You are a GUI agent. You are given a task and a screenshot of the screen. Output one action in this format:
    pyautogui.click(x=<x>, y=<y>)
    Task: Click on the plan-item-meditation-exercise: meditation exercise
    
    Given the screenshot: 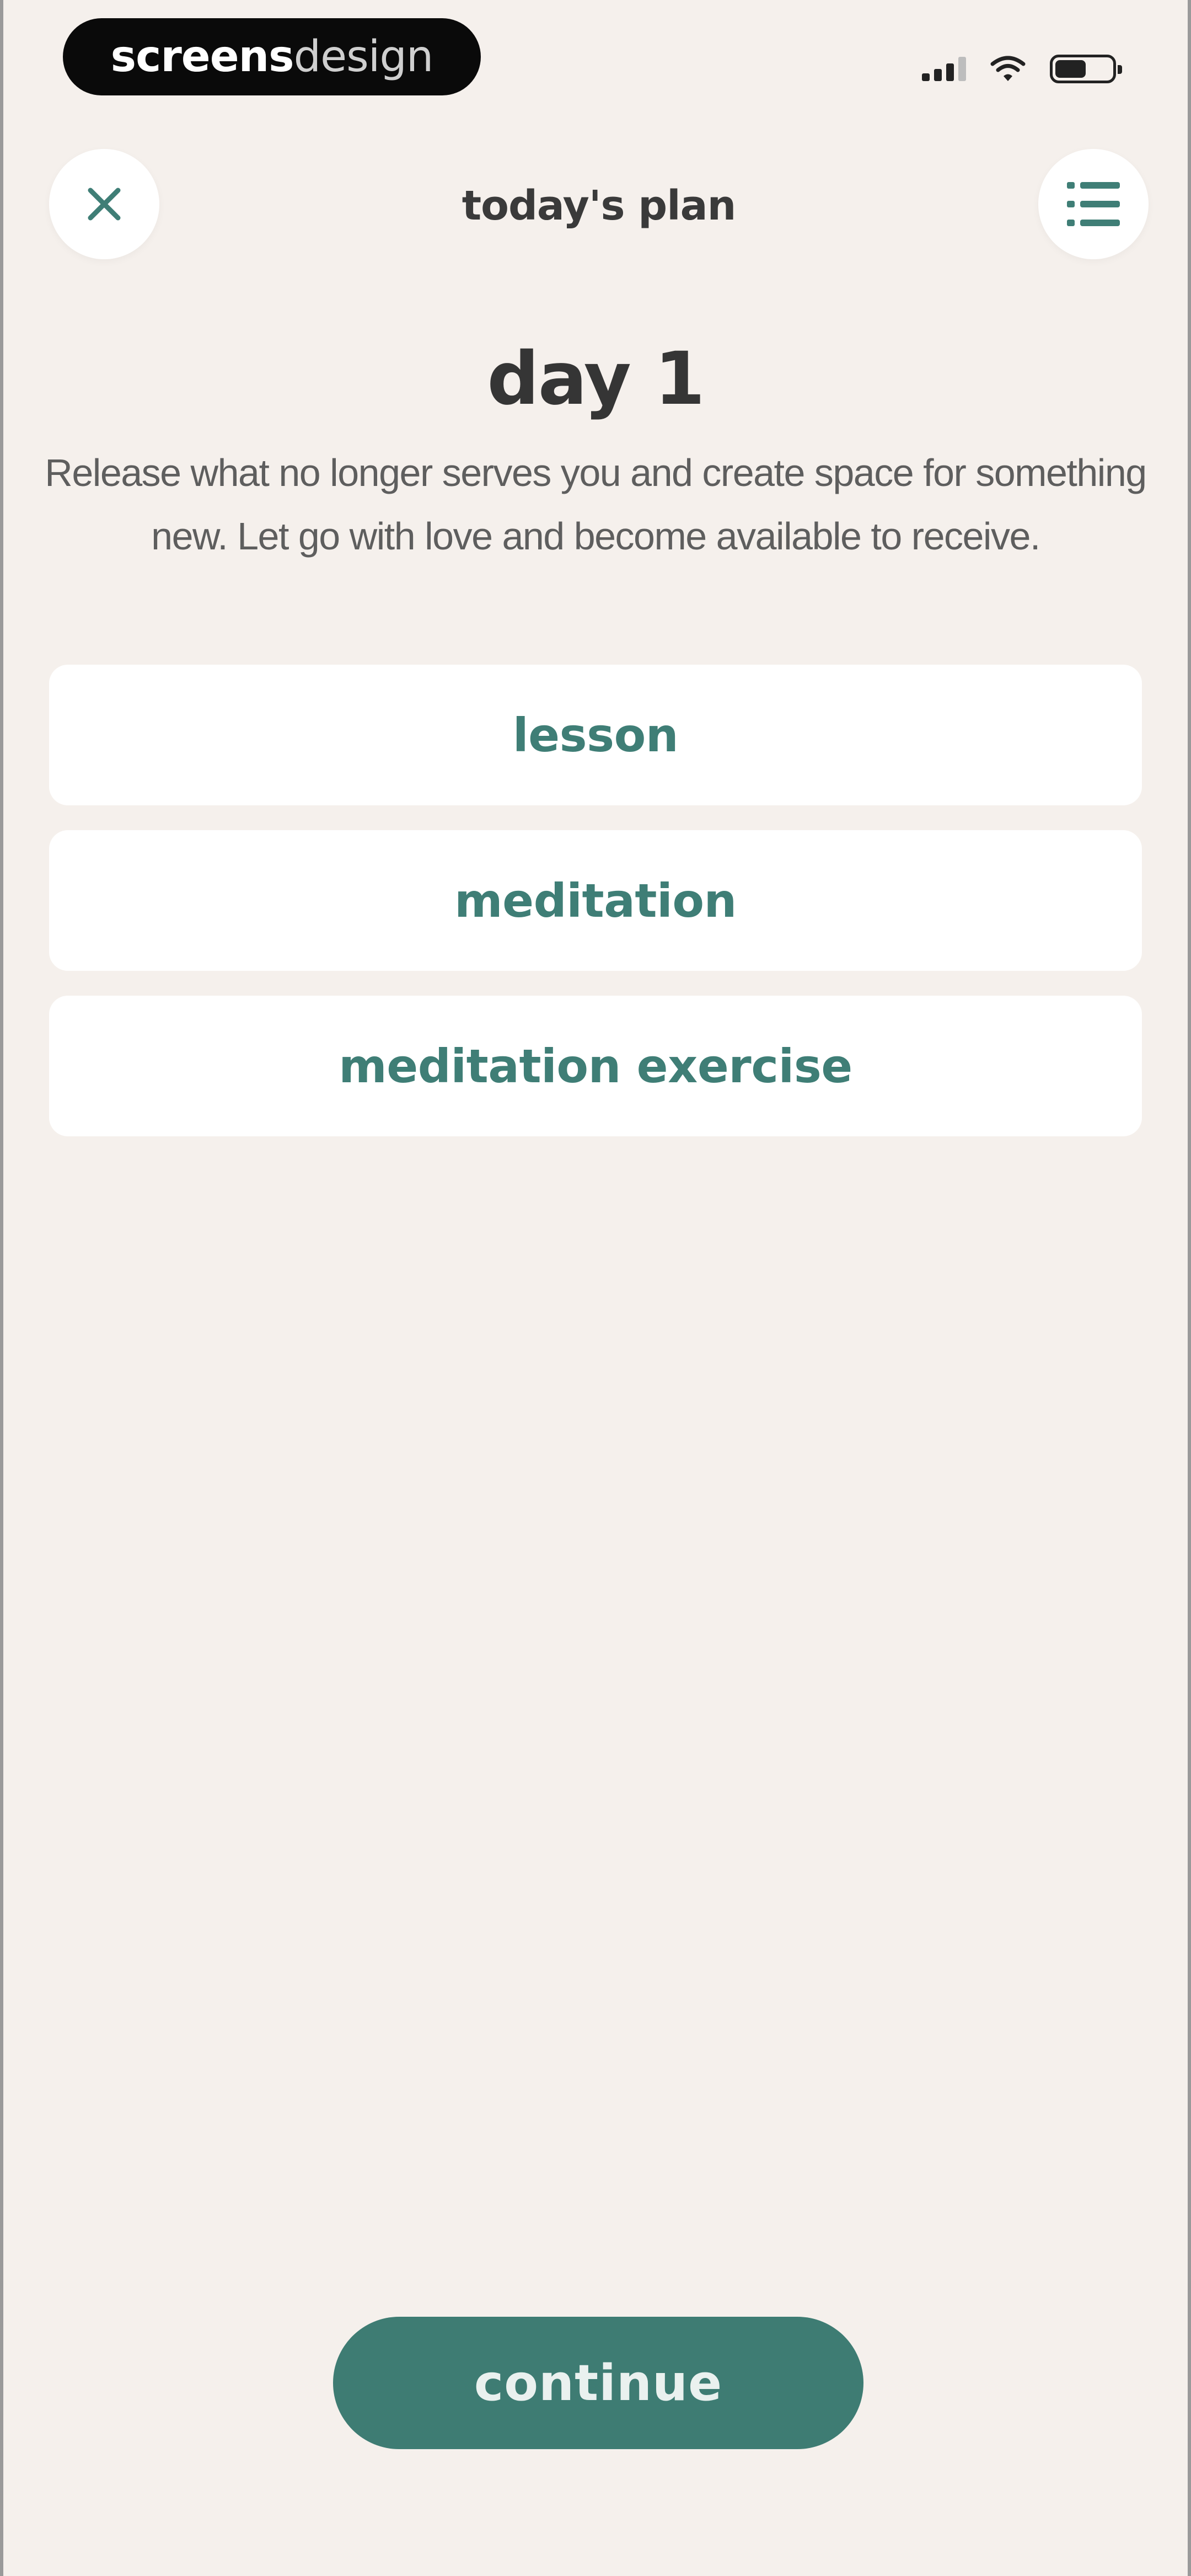 What is the action you would take?
    pyautogui.click(x=595, y=1066)
    